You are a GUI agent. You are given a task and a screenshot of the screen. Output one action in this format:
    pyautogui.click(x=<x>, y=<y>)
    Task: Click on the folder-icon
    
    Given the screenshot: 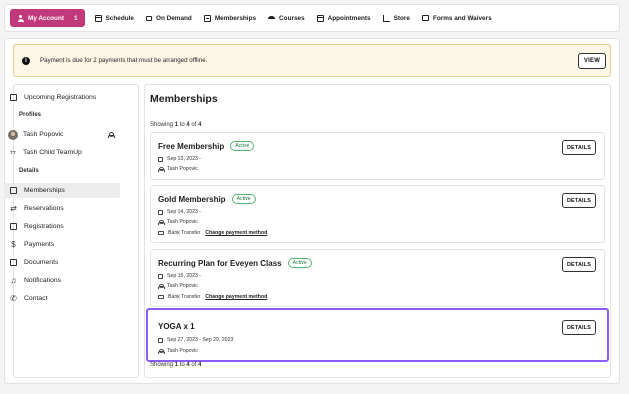 What is the action you would take?
    pyautogui.click(x=425, y=18)
    